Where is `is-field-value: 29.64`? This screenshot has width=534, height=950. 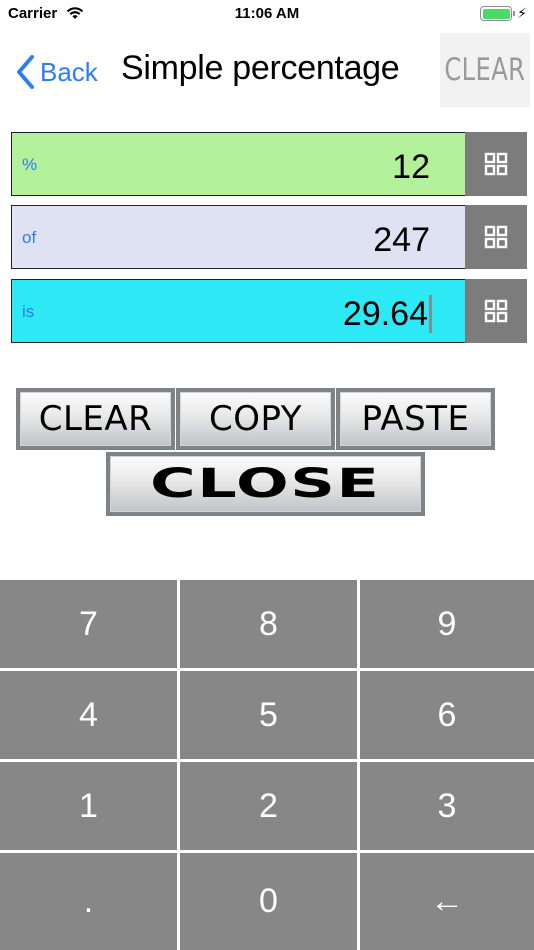 is-field-value: 29.64 is located at coordinates (385, 314).